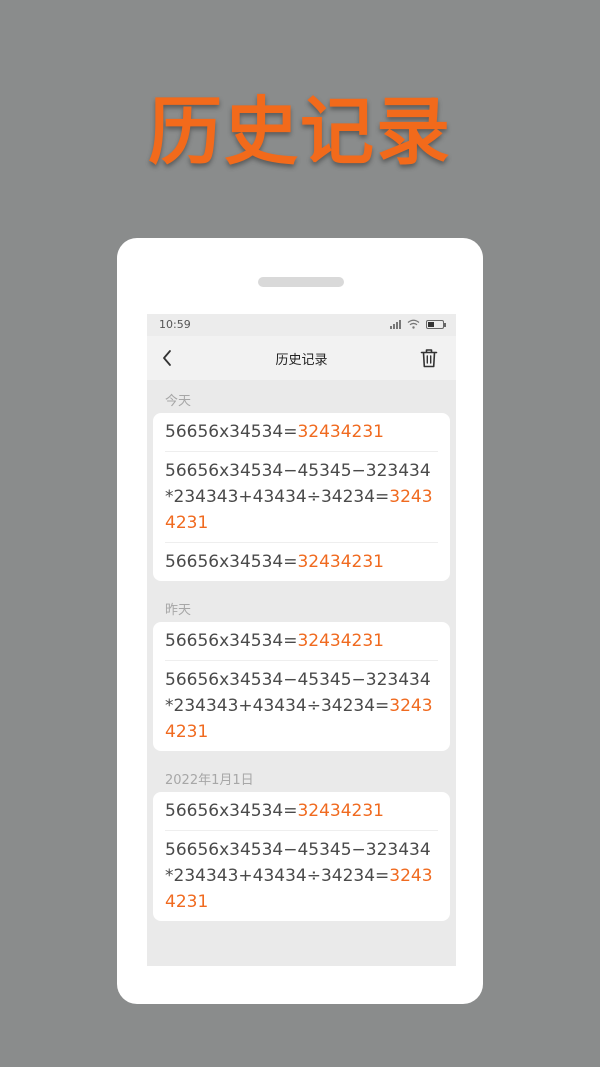  I want to click on nav-bar: 历史记录, so click(301, 358).